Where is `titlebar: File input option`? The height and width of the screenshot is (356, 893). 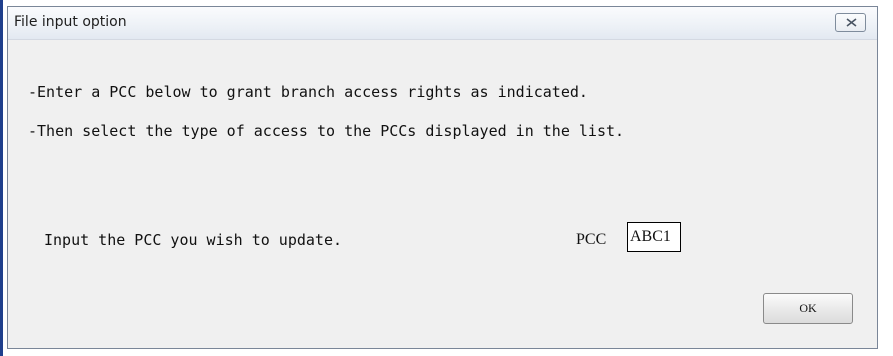 titlebar: File input option is located at coordinates (442, 23).